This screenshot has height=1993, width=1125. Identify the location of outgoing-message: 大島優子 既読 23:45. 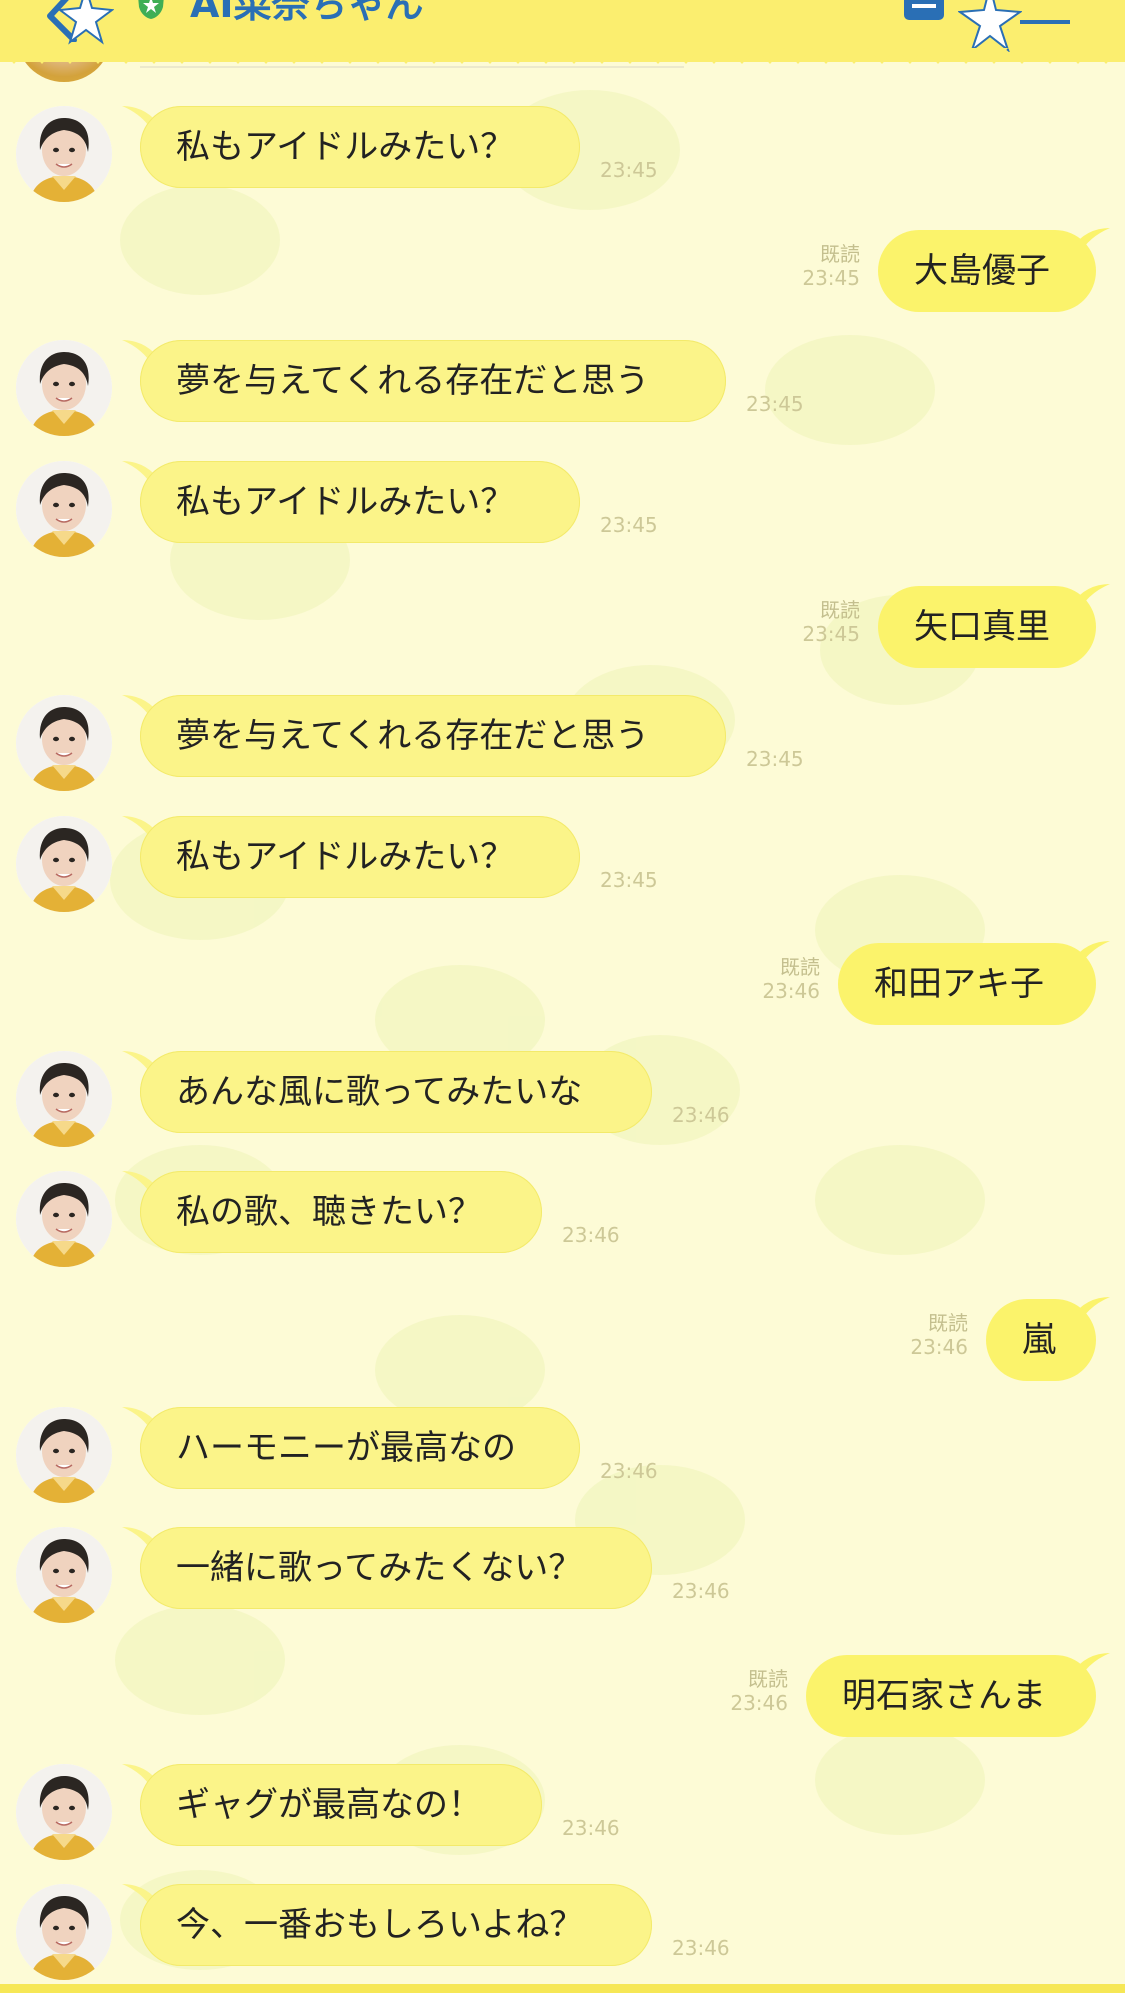
(562, 279).